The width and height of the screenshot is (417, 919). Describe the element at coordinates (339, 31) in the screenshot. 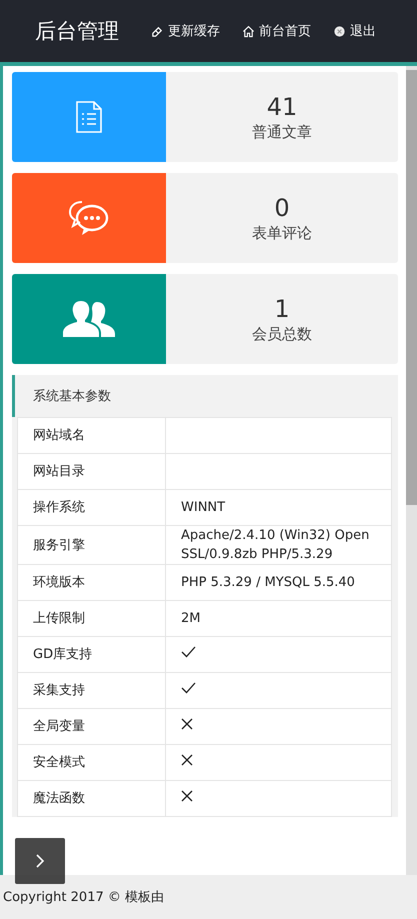

I see `close-icon` at that location.